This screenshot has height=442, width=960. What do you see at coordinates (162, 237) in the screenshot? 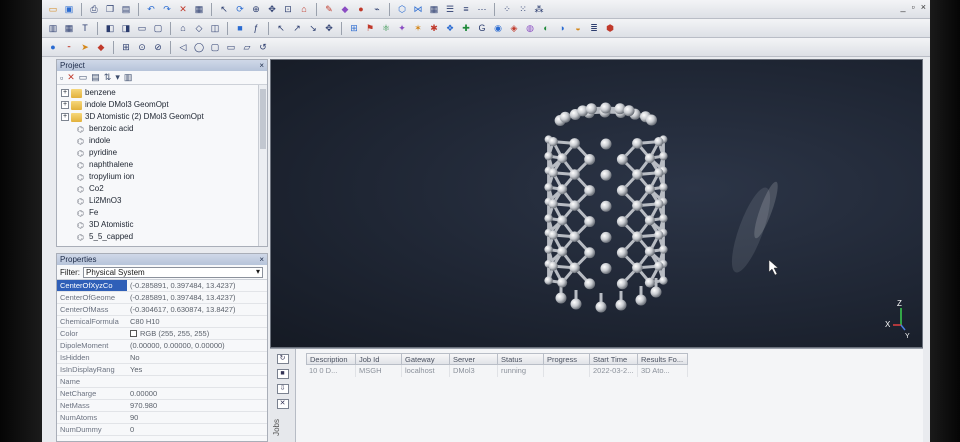
I see `list-item: 5_5_capped` at bounding box center [162, 237].